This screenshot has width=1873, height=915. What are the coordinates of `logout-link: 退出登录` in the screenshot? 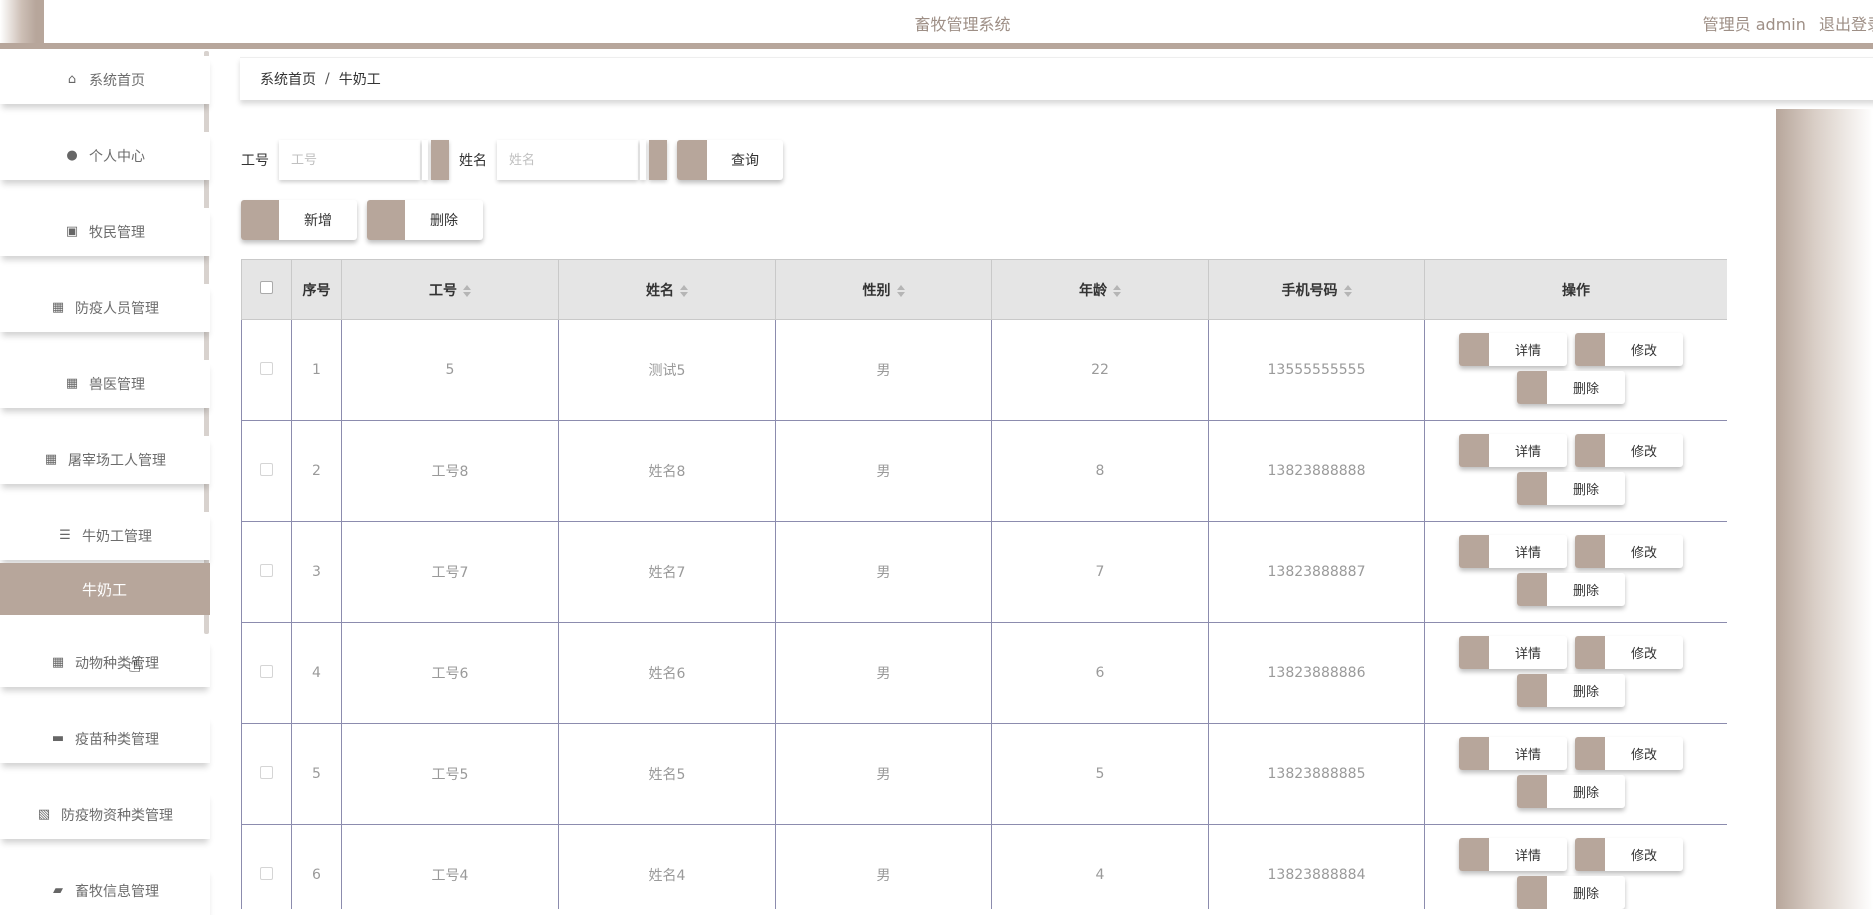 It's located at (1846, 24).